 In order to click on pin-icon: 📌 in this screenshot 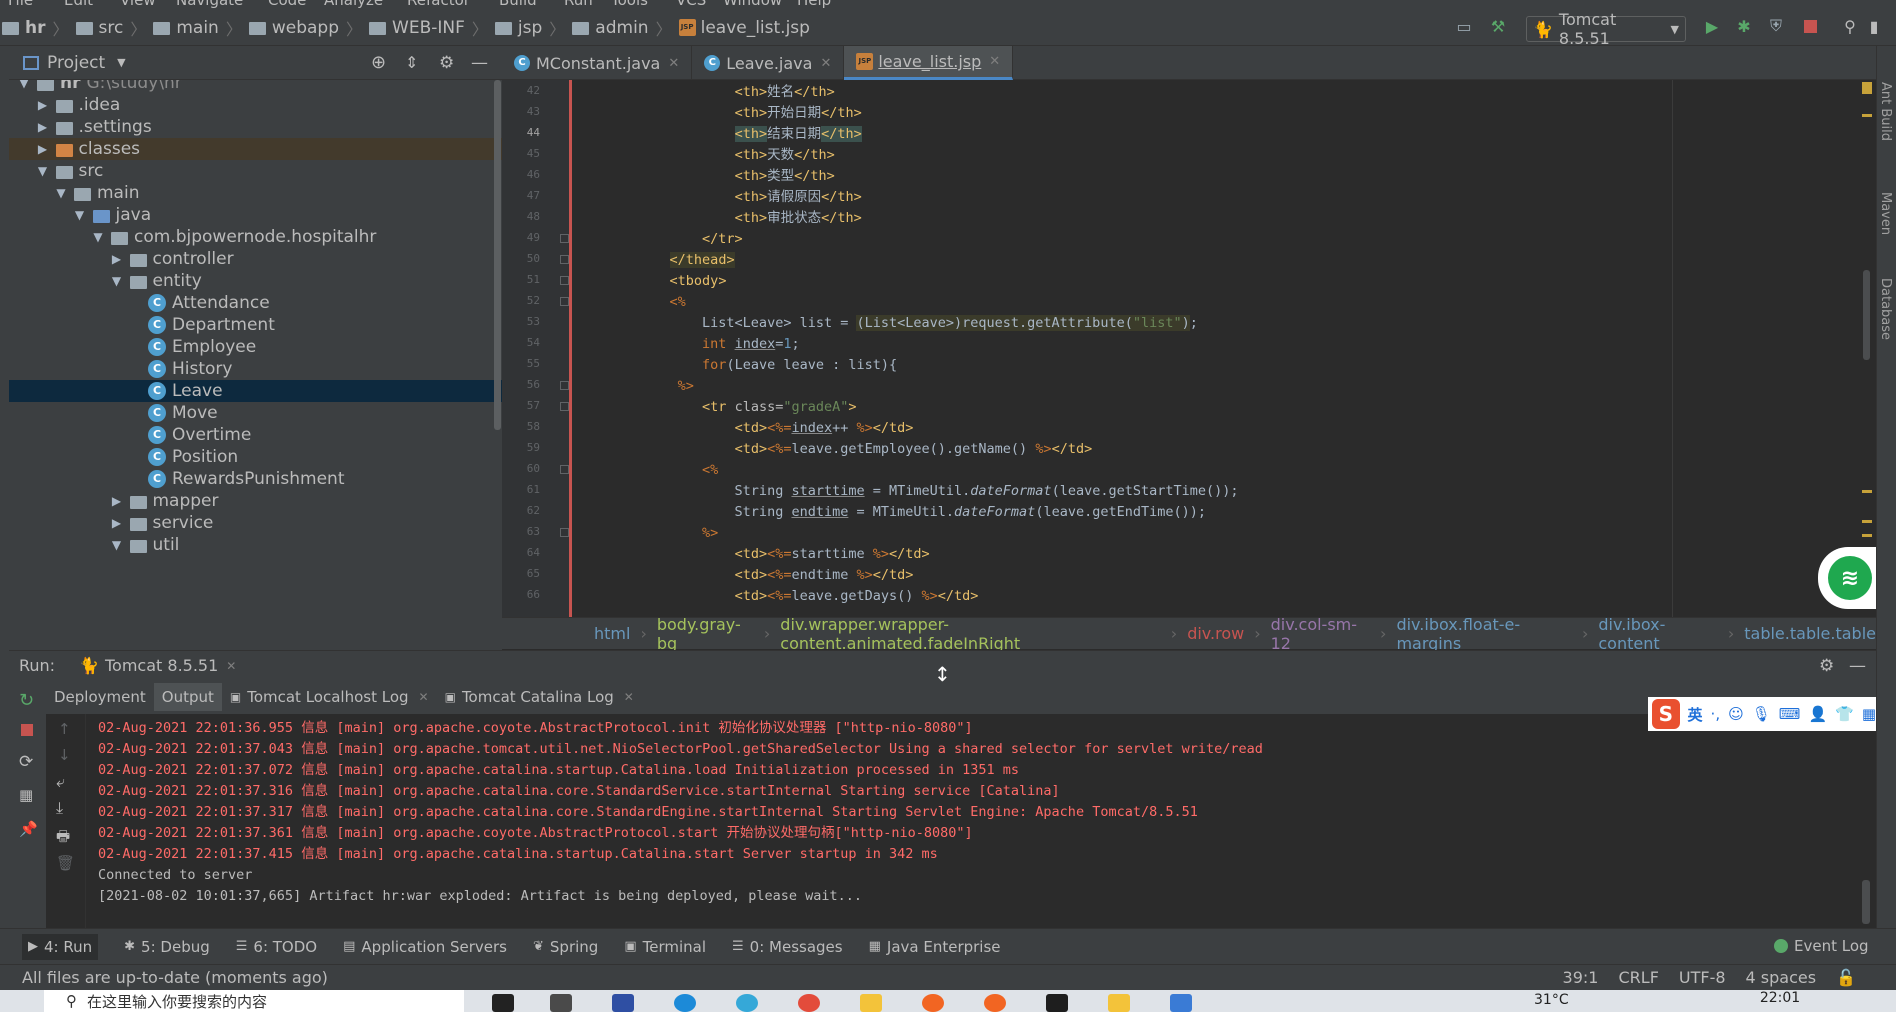, I will do `click(28, 829)`.